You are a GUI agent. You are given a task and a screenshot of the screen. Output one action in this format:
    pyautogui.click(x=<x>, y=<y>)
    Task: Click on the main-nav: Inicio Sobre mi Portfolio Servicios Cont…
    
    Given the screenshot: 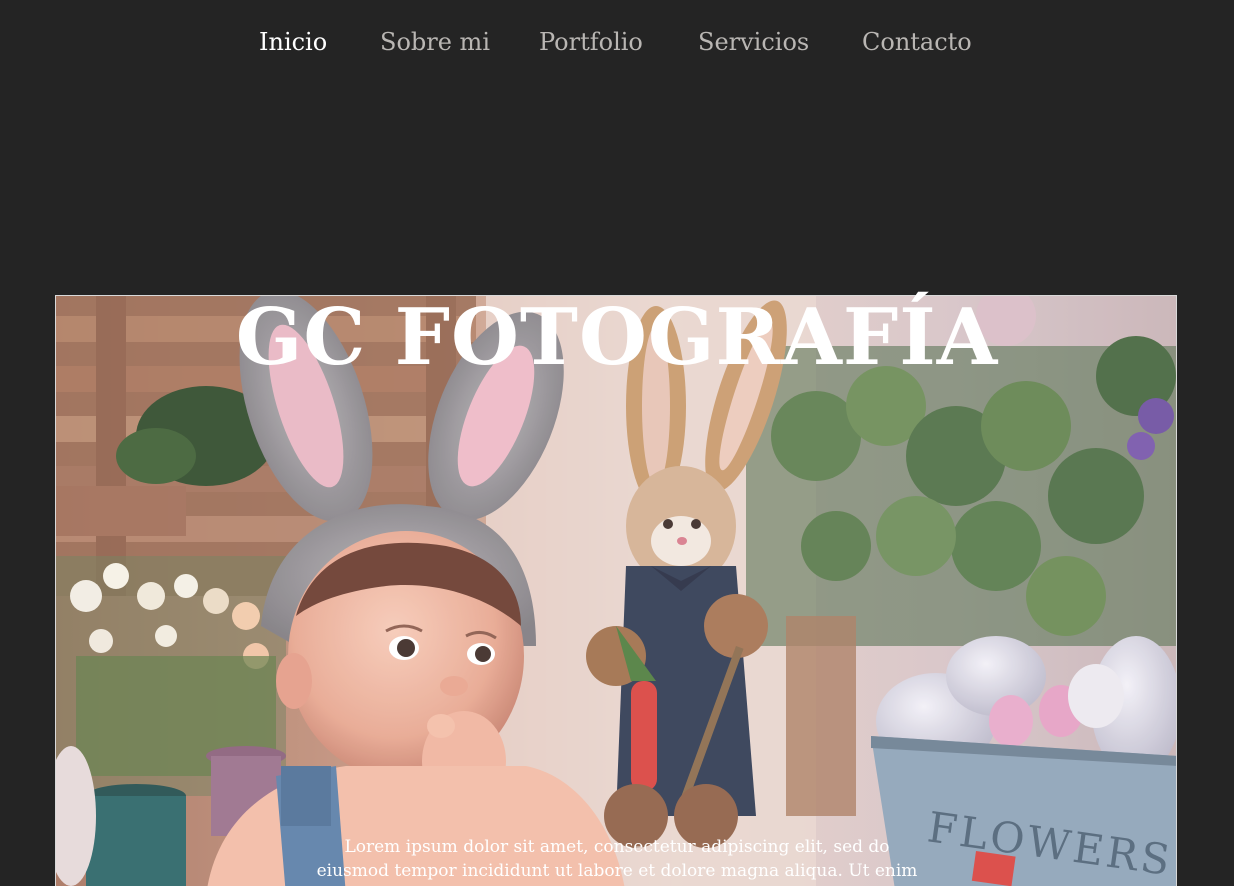 What is the action you would take?
    pyautogui.click(x=617, y=44)
    